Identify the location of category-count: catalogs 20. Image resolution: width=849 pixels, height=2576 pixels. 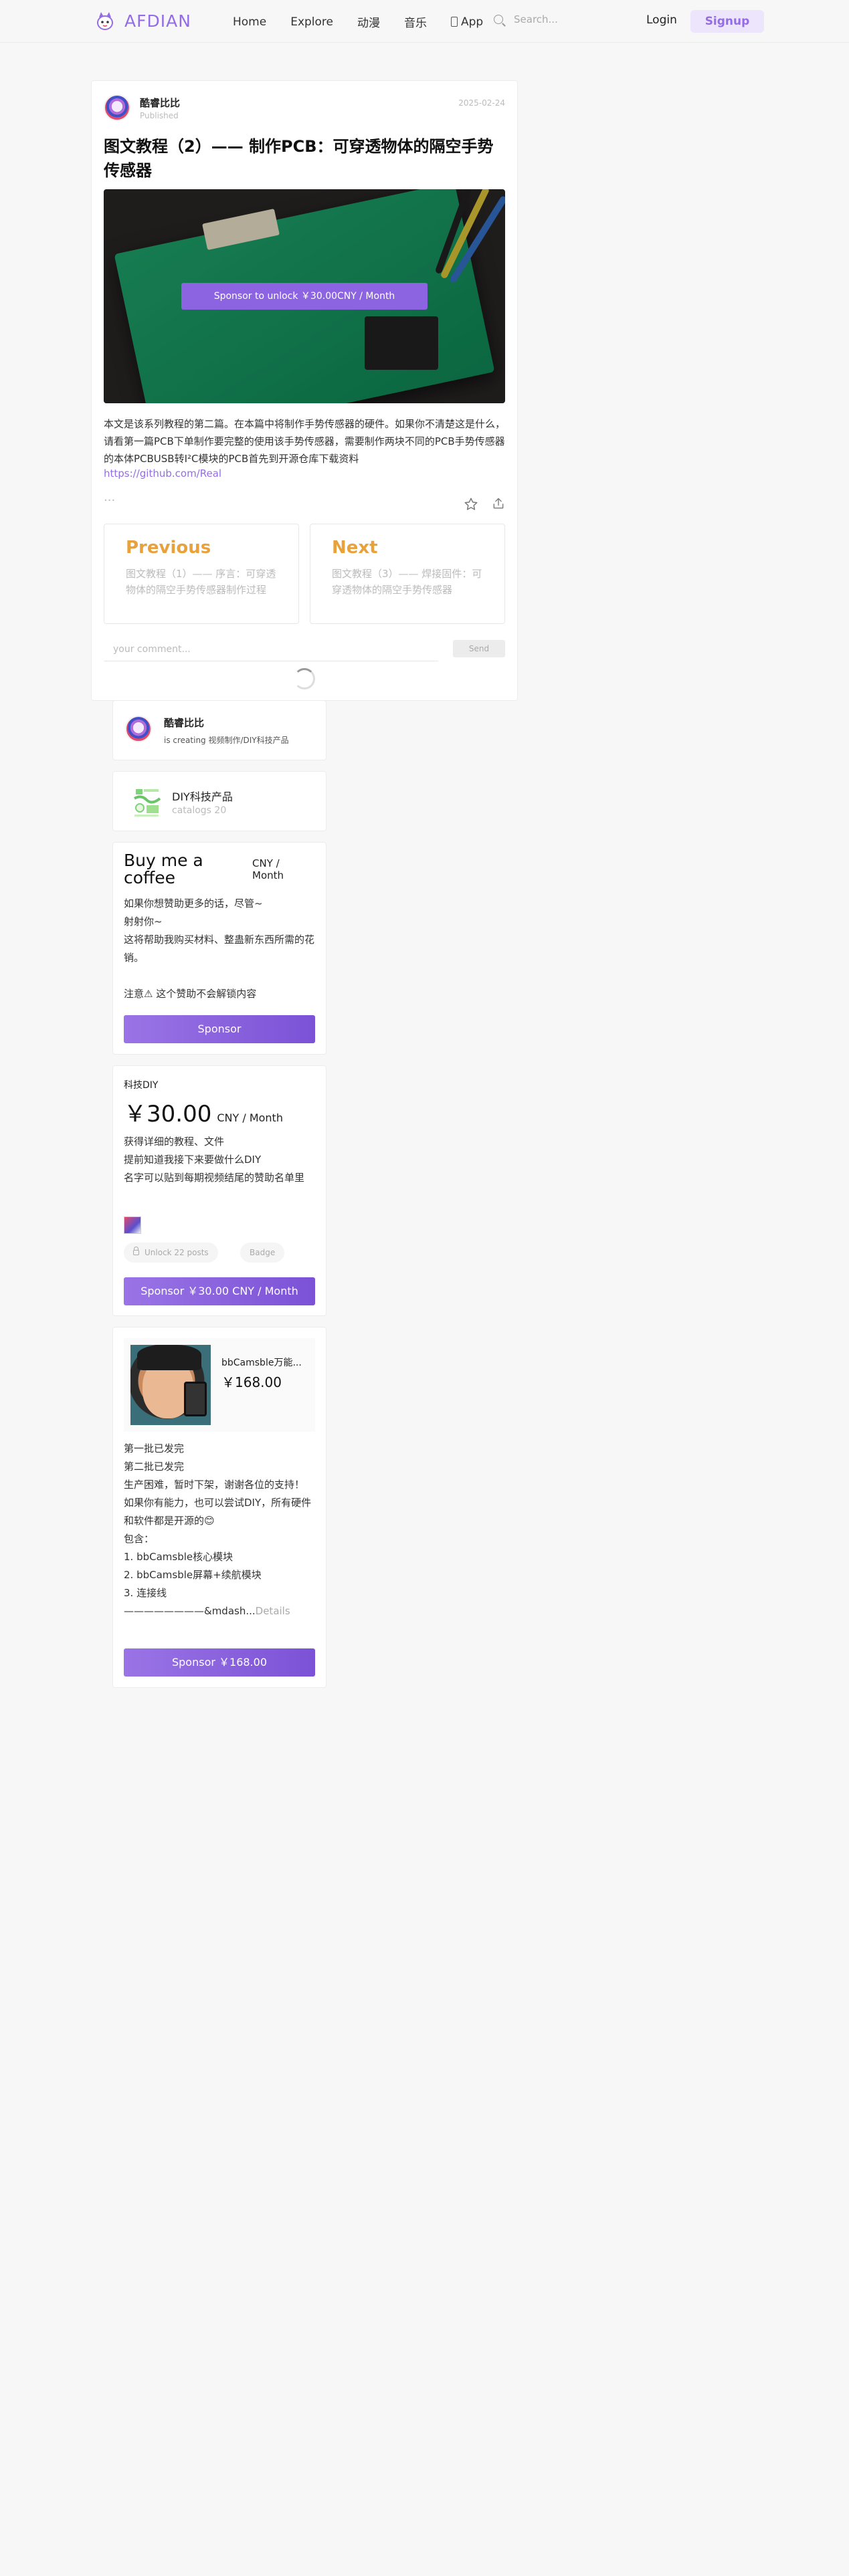
(199, 810).